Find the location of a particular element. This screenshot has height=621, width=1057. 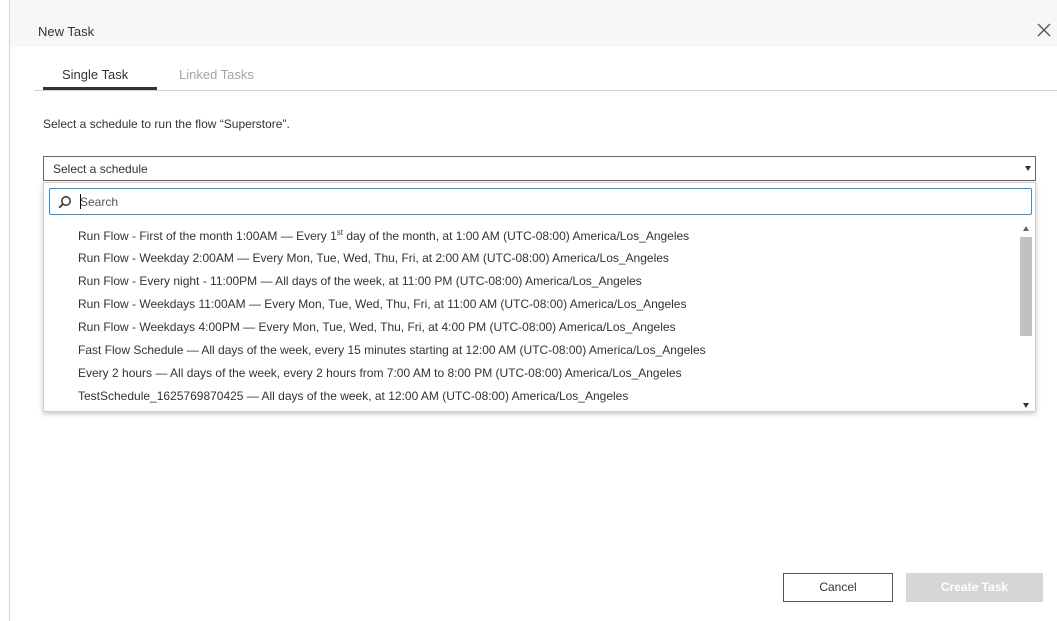

dialog-titlebar: New Task is located at coordinates (533, 23).